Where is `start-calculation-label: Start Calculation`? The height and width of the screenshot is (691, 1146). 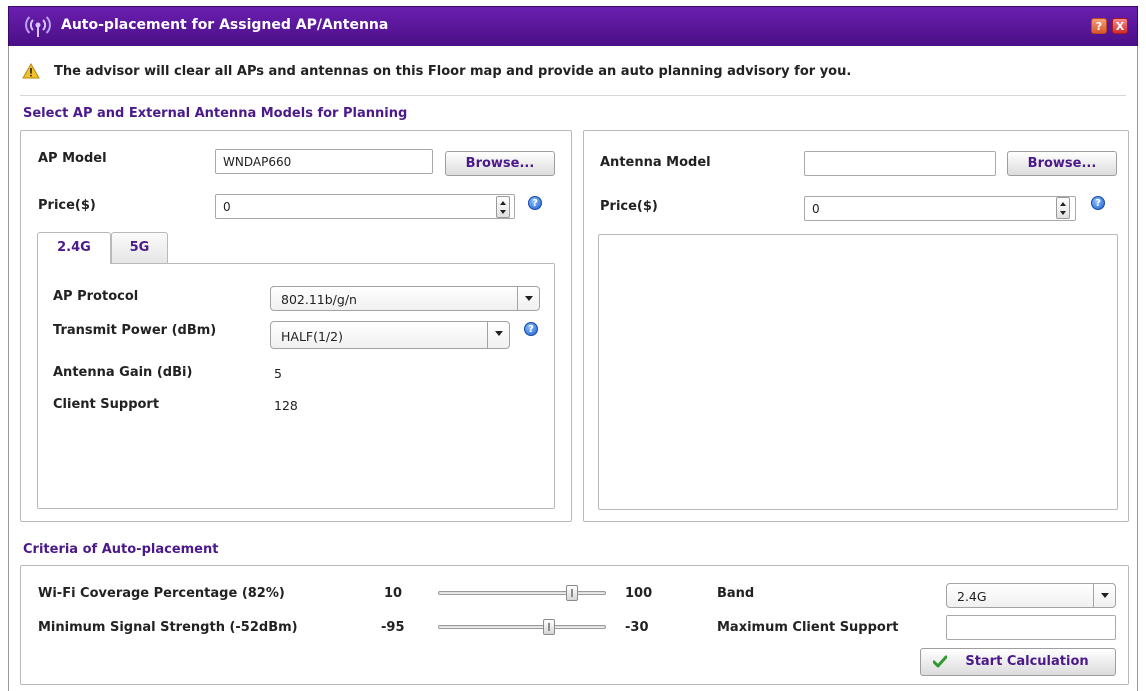
start-calculation-label: Start Calculation is located at coordinates (1027, 661).